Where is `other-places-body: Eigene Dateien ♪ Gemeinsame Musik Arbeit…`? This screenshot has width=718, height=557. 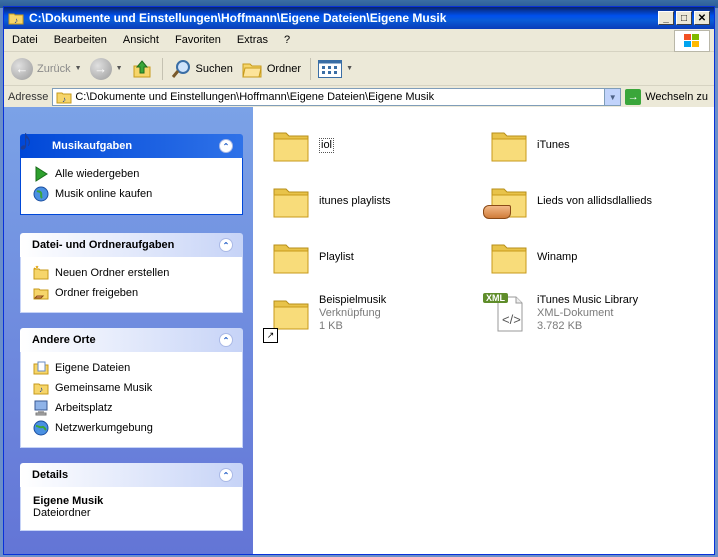 other-places-body: Eigene Dateien ♪ Gemeinsame Musik Arbeit… is located at coordinates (131, 400).